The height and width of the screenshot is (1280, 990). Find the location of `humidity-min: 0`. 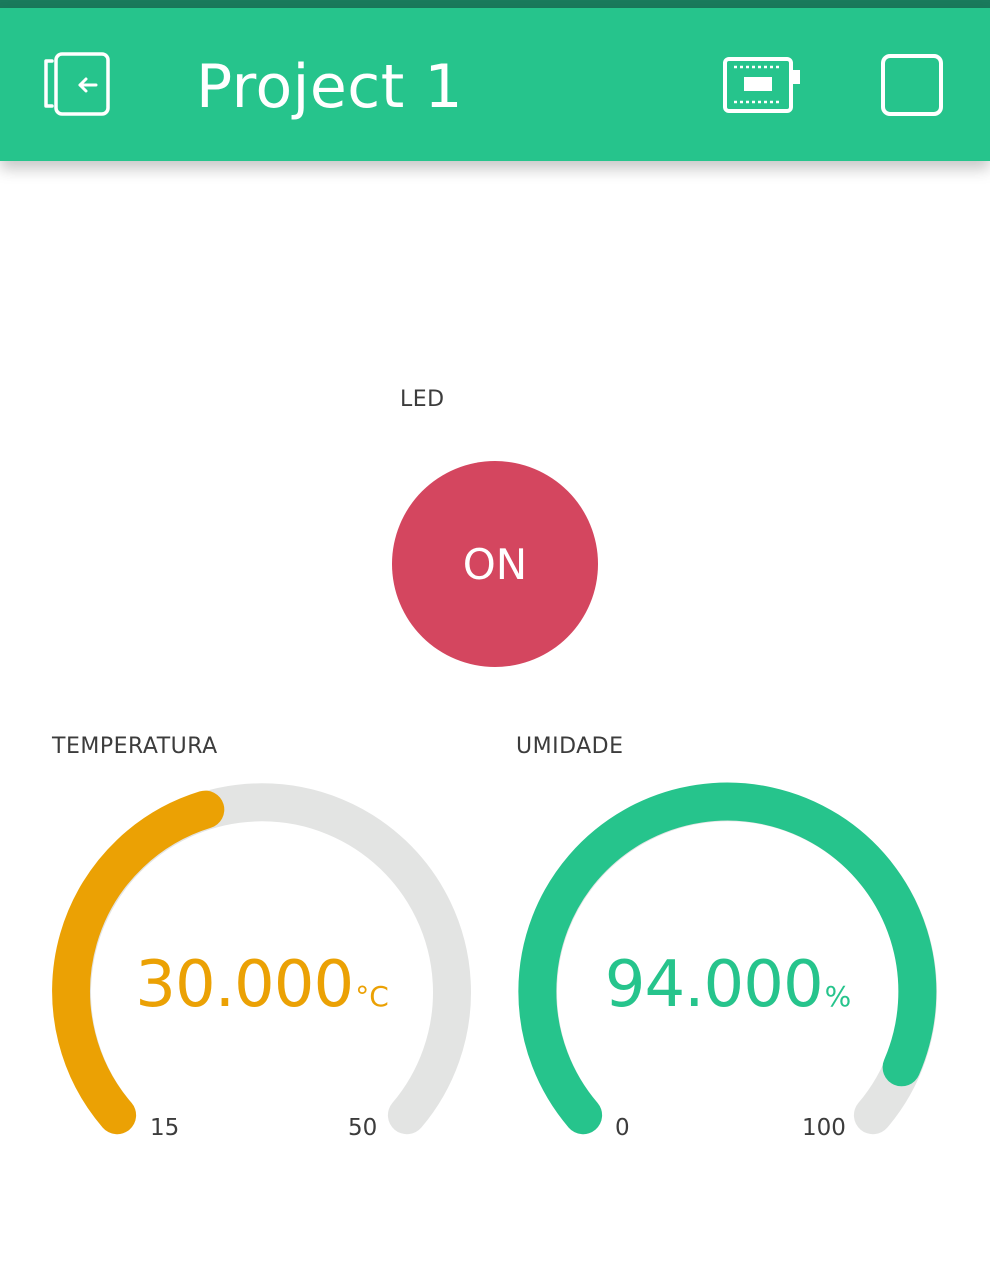

humidity-min: 0 is located at coordinates (622, 1128).